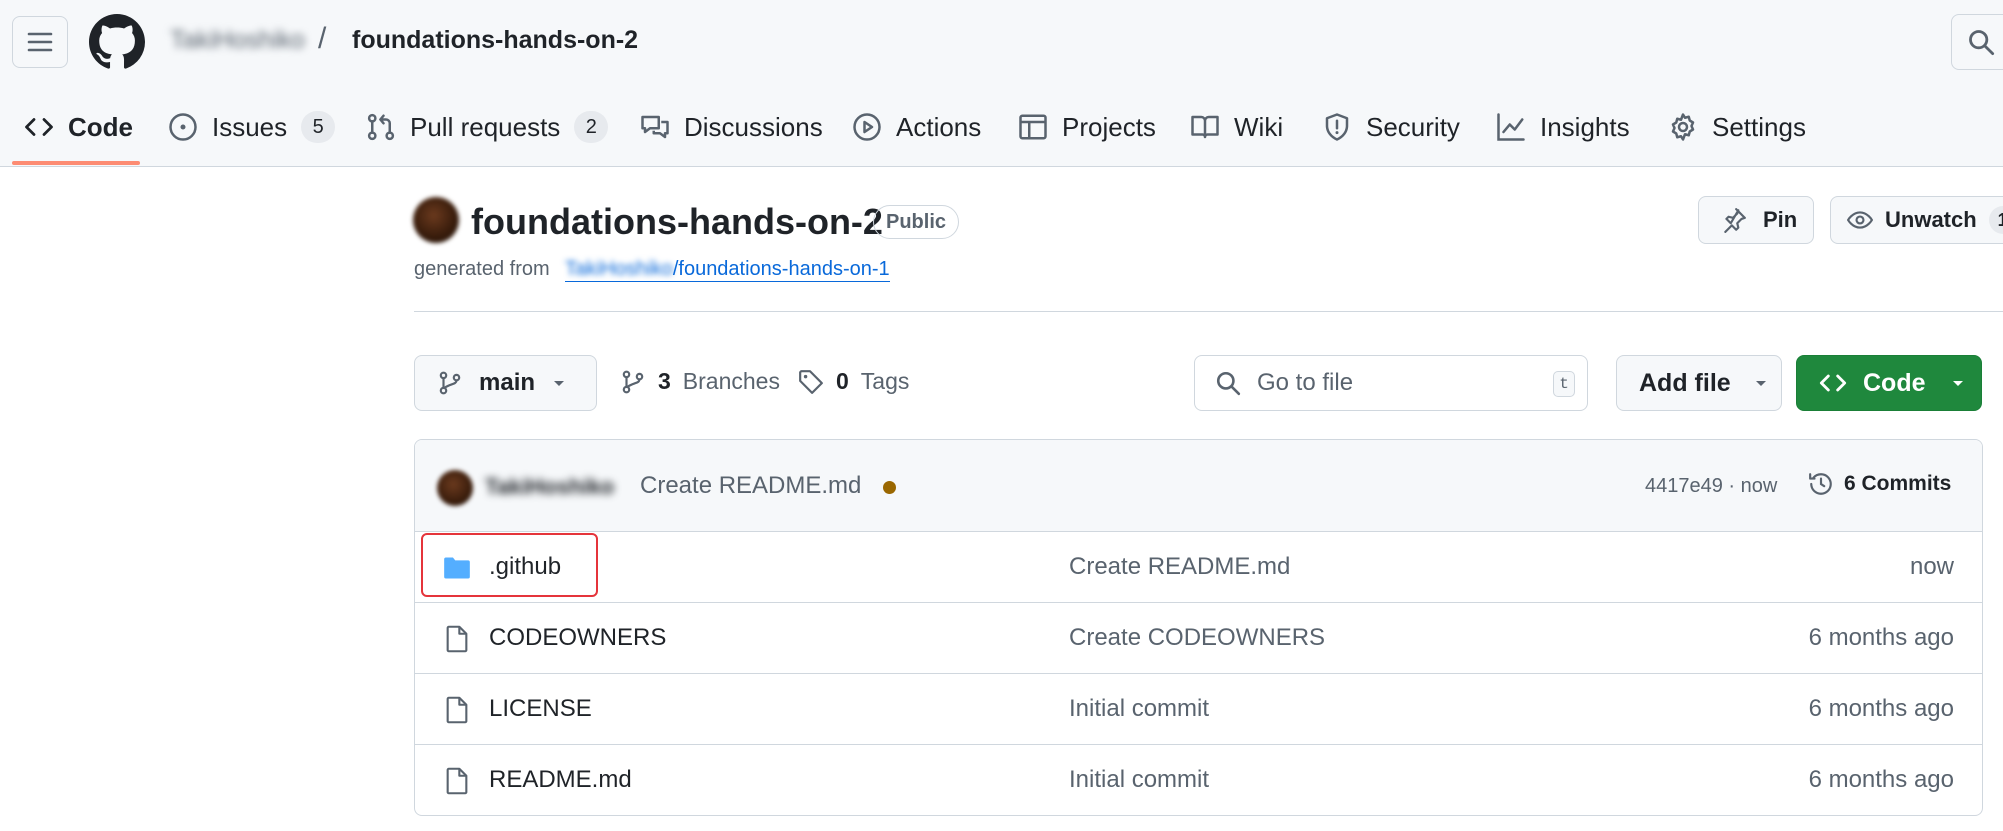 Image resolution: width=2003 pixels, height=831 pixels. Describe the element at coordinates (495, 40) in the screenshot. I see `breadcrumb-repo: foundations-hands-on-2` at that location.